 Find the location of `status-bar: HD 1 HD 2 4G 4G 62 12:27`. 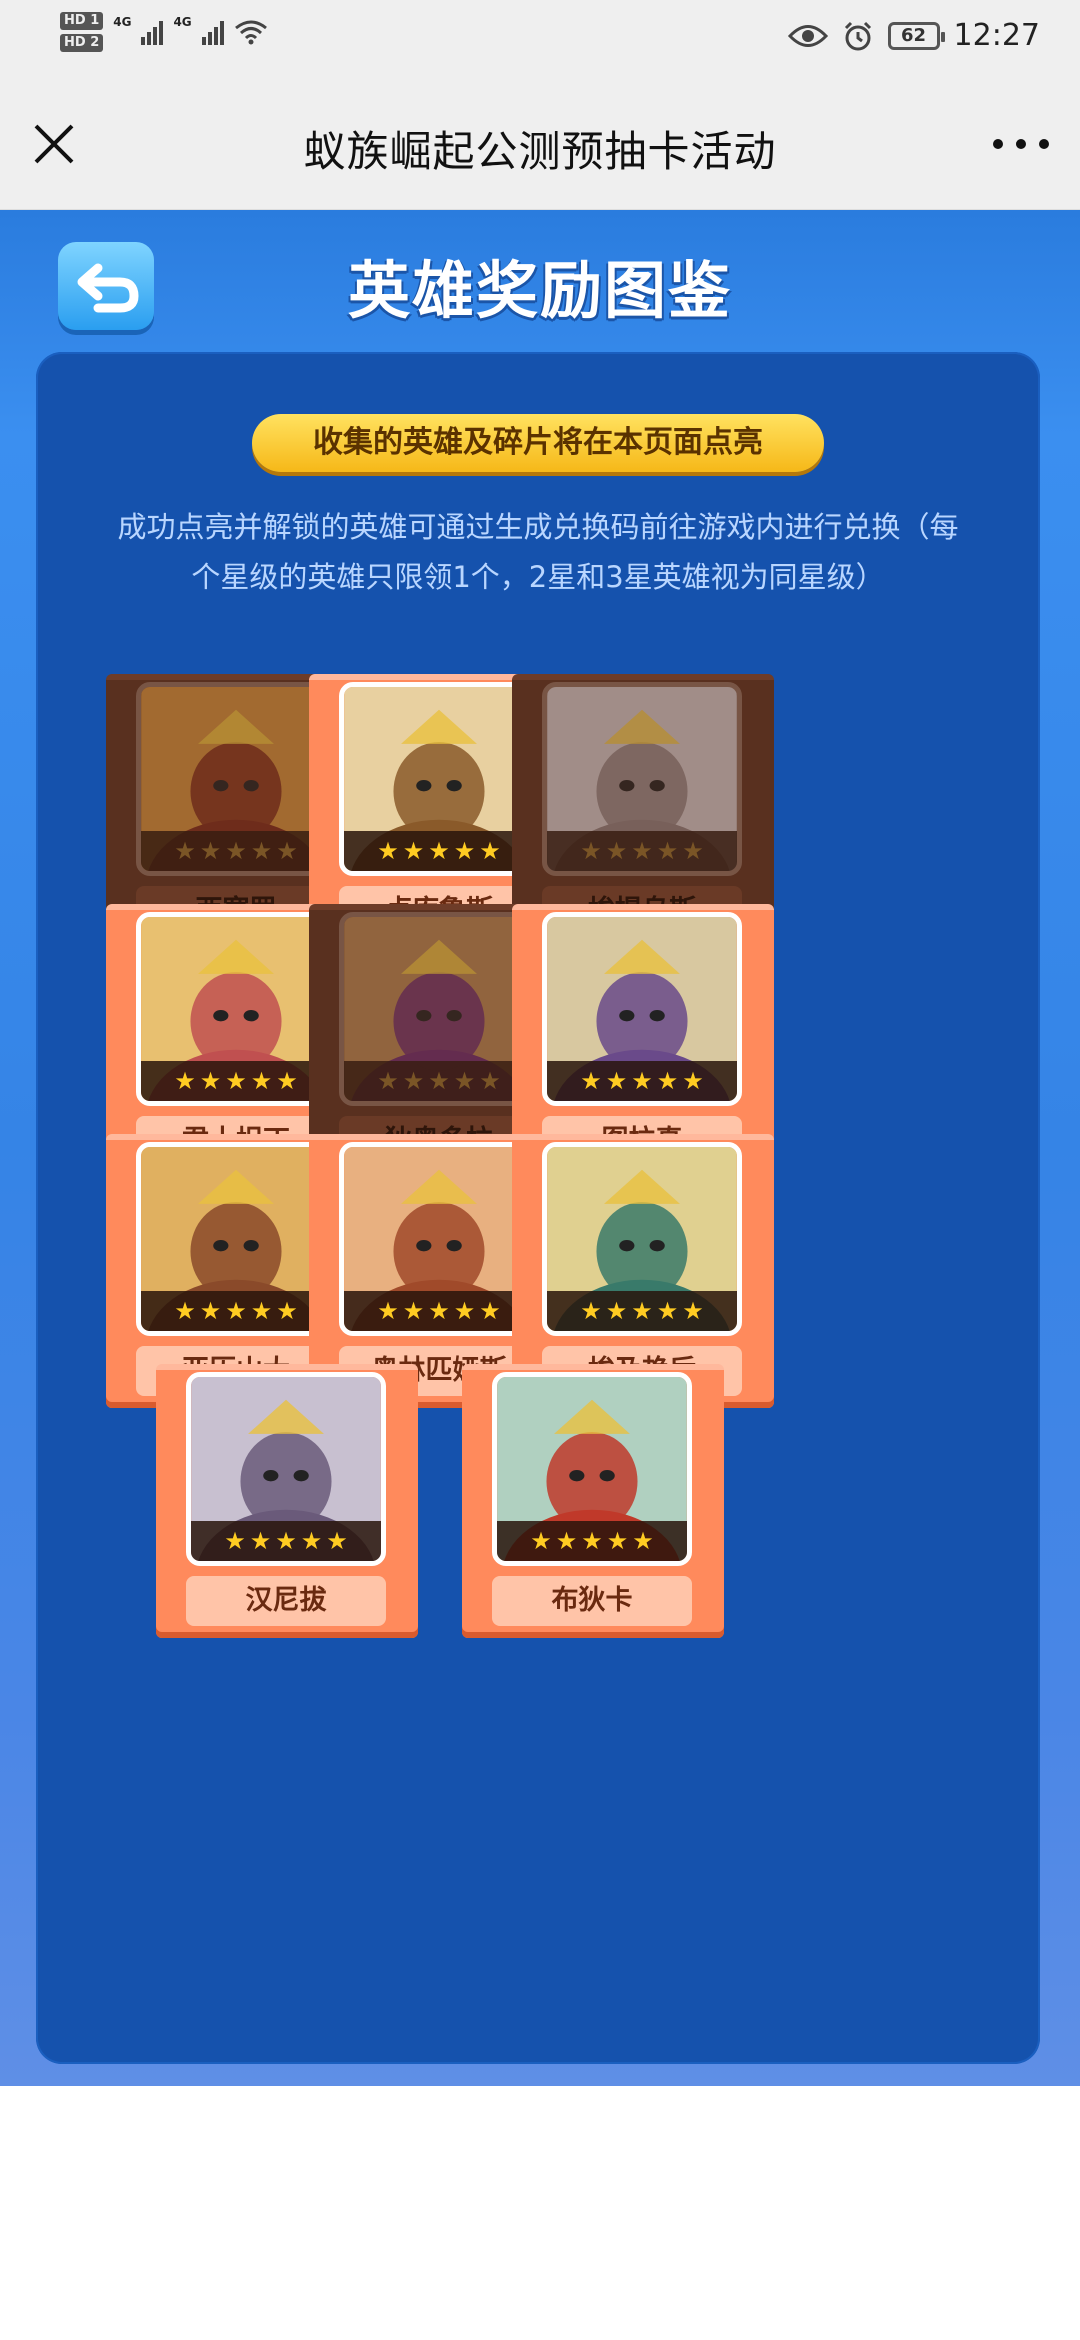

status-bar: HD 1 HD 2 4G 4G 62 12:27 is located at coordinates (540, 39).